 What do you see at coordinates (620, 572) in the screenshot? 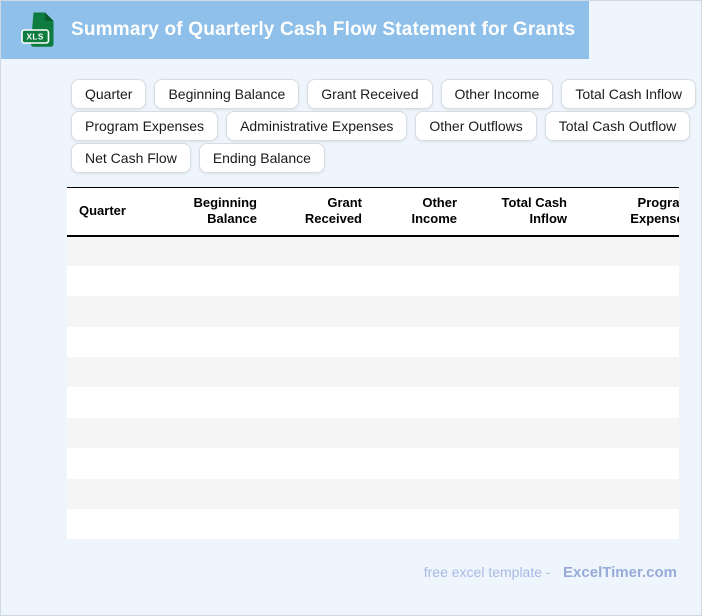
I see `footer-brand-link: ExcelTimer.com` at bounding box center [620, 572].